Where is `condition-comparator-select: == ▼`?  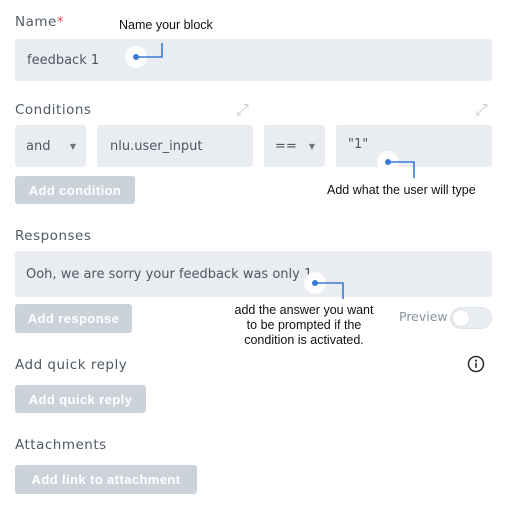
condition-comparator-select: == ▼ is located at coordinates (294, 146).